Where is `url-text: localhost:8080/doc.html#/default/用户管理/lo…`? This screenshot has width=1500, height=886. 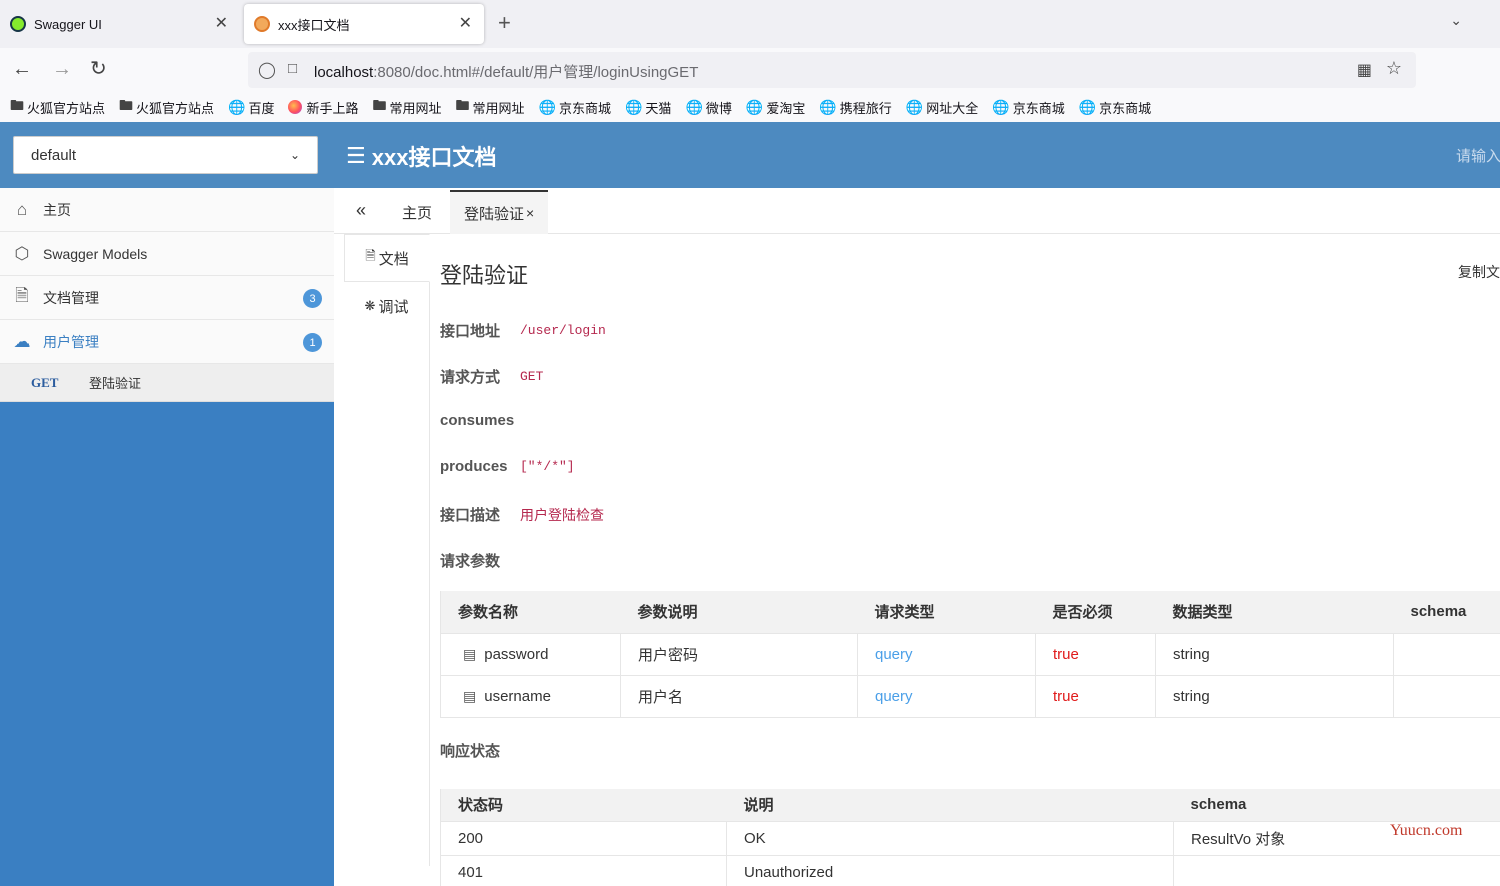 url-text: localhost:8080/doc.html#/default/用户管理/lo… is located at coordinates (506, 71).